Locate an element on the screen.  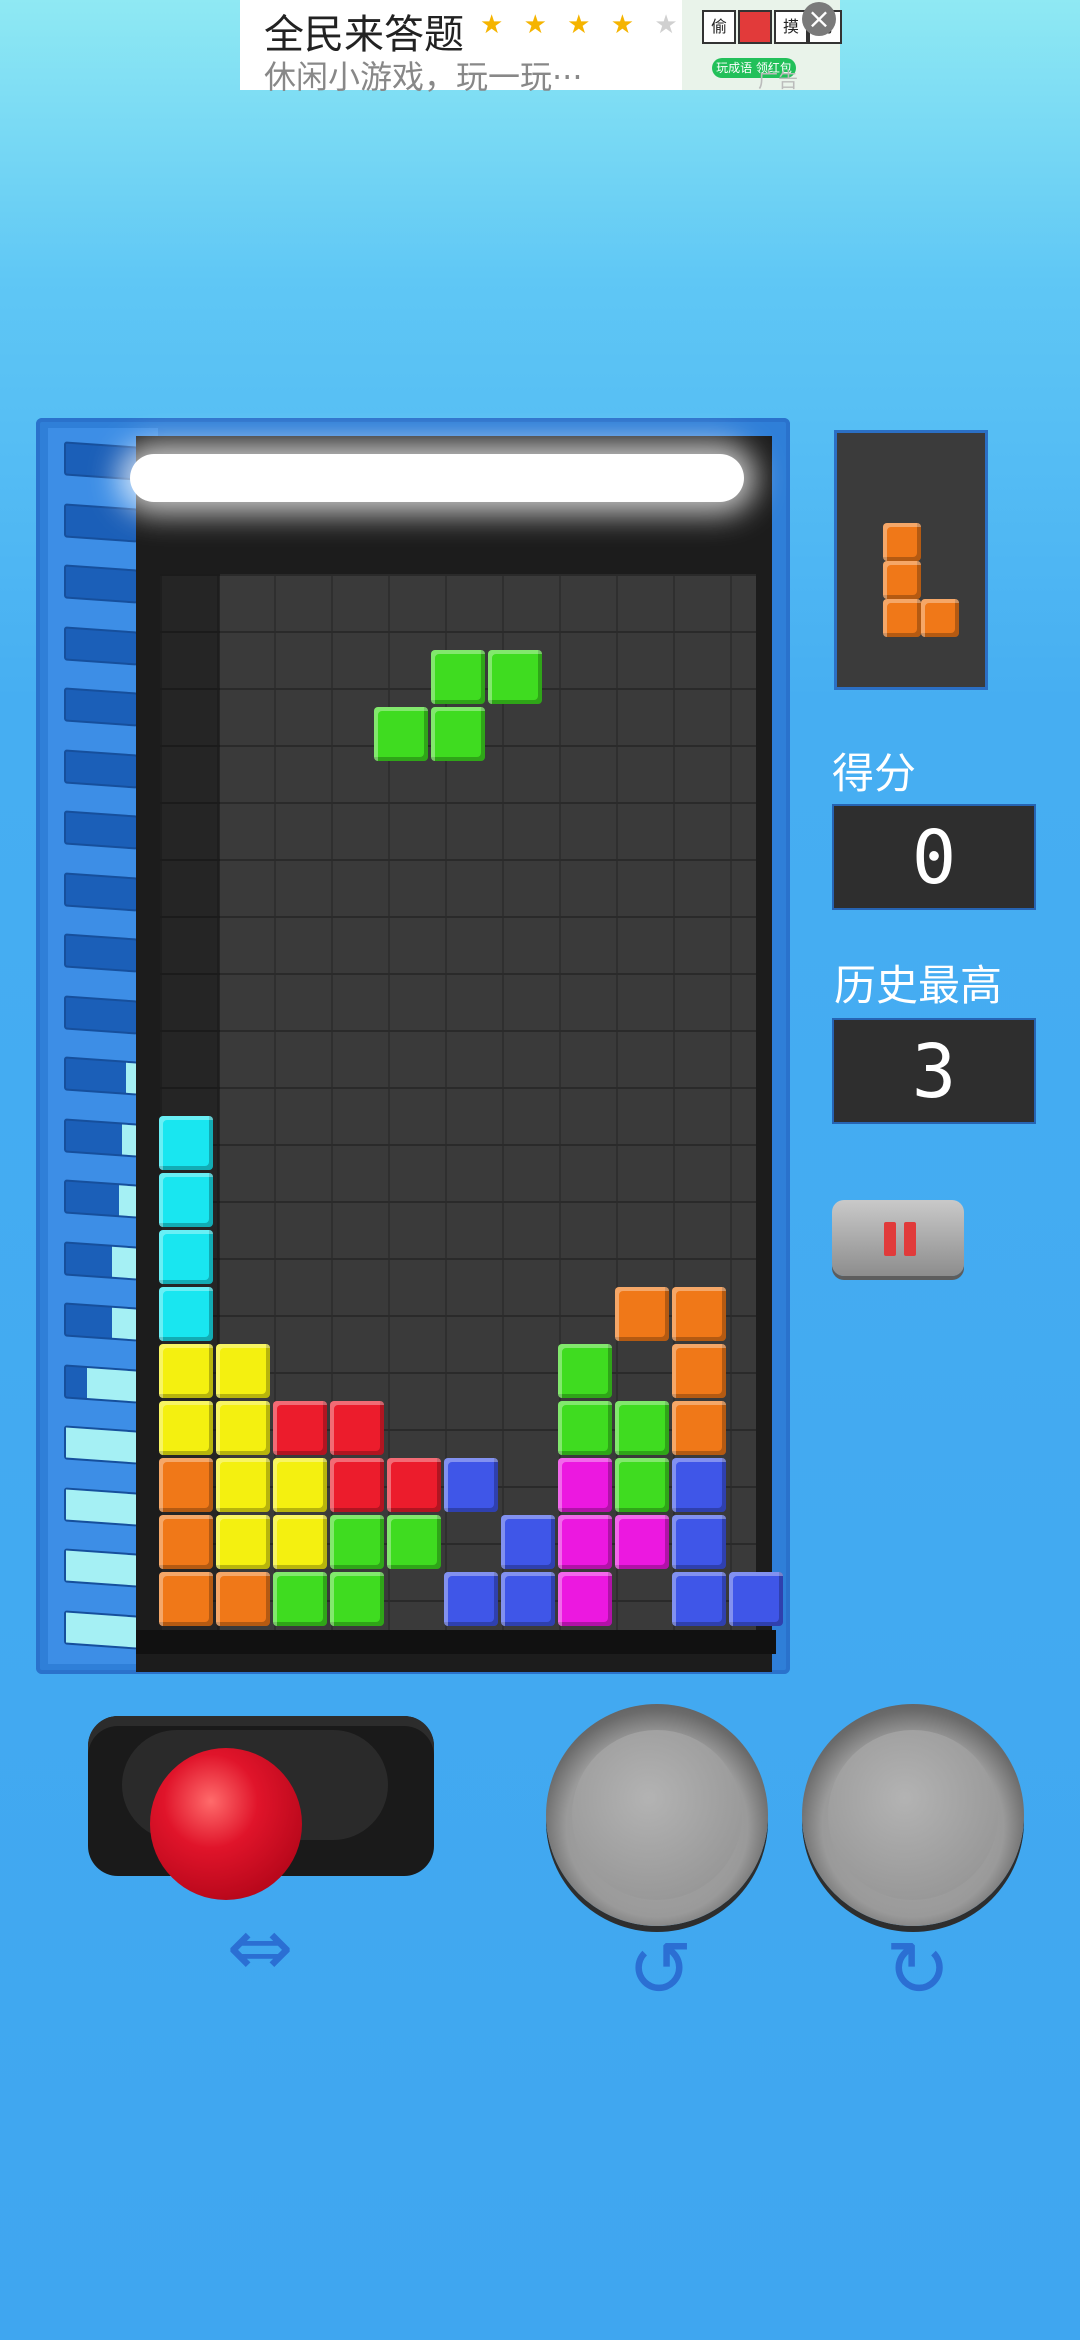
pause-button is located at coordinates (898, 1238).